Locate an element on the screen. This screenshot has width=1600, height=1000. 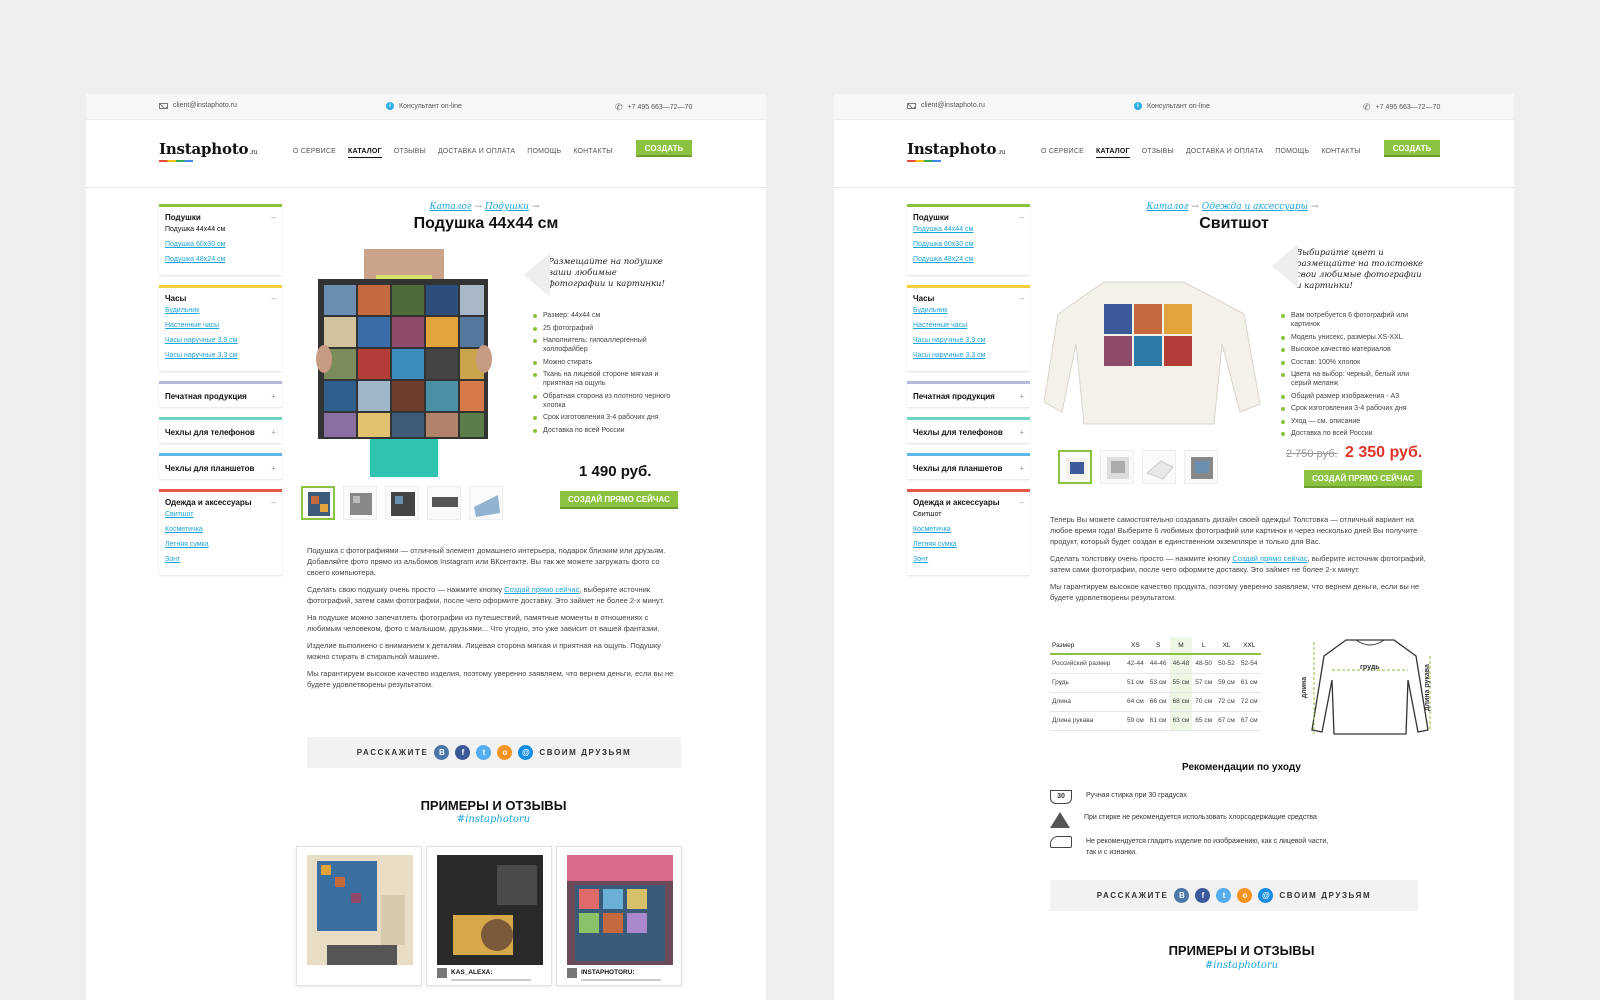
example-card is located at coordinates (359, 916).